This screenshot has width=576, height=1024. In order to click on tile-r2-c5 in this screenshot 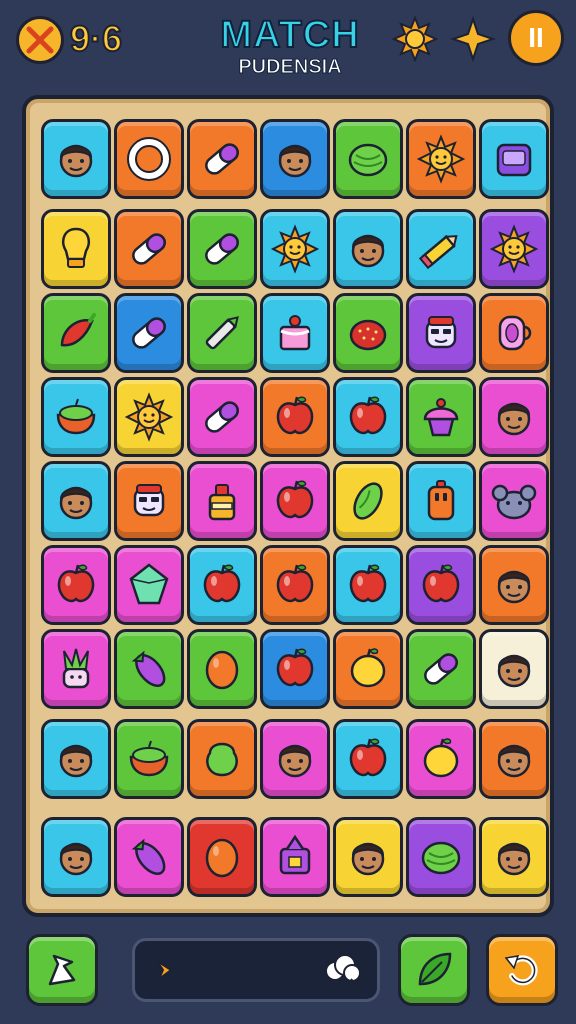, I will do `click(368, 249)`.